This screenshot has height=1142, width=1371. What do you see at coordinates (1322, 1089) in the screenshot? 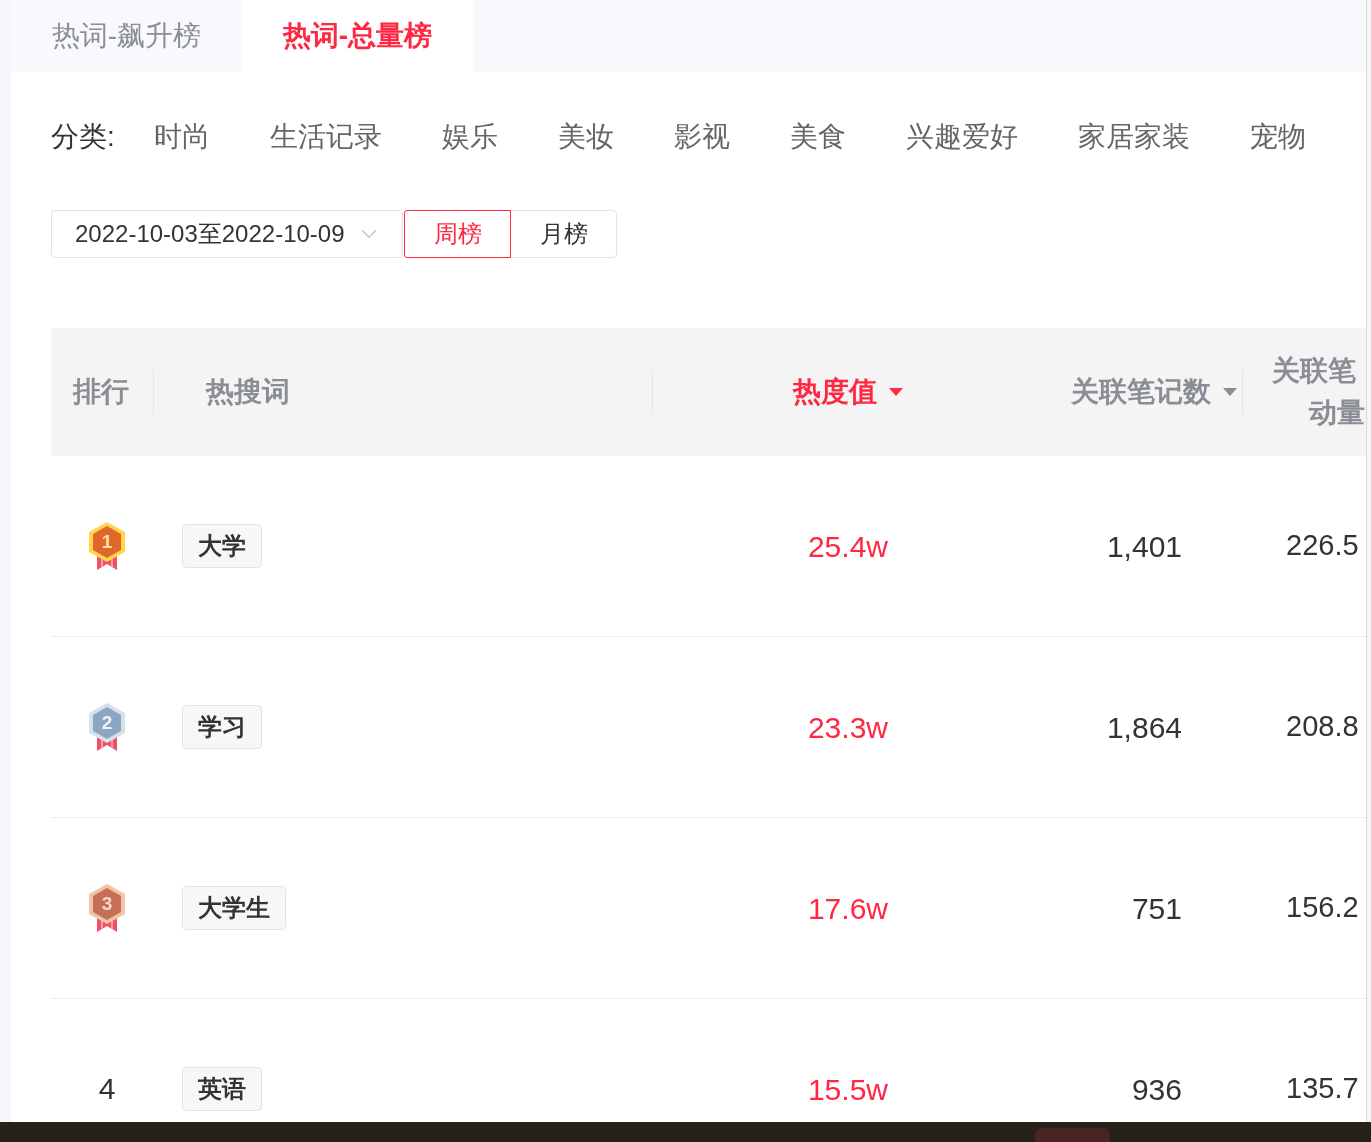
I see `table-cell-text: 135.7` at bounding box center [1322, 1089].